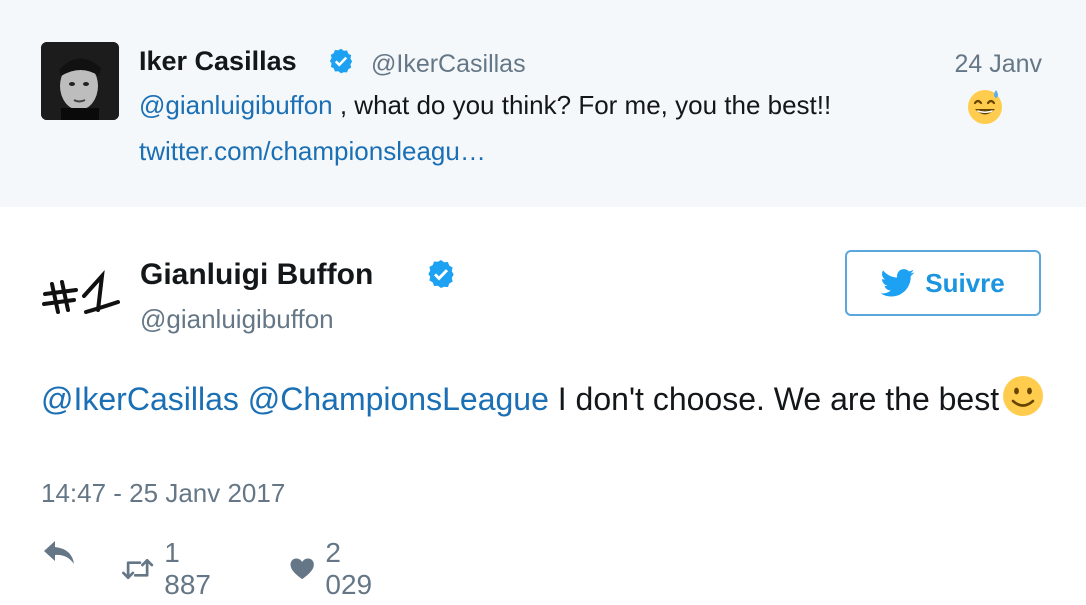 Image resolution: width=1086 pixels, height=605 pixels. Describe the element at coordinates (236, 105) in the screenshot. I see `mention-link: @gianluigibuffon` at that location.